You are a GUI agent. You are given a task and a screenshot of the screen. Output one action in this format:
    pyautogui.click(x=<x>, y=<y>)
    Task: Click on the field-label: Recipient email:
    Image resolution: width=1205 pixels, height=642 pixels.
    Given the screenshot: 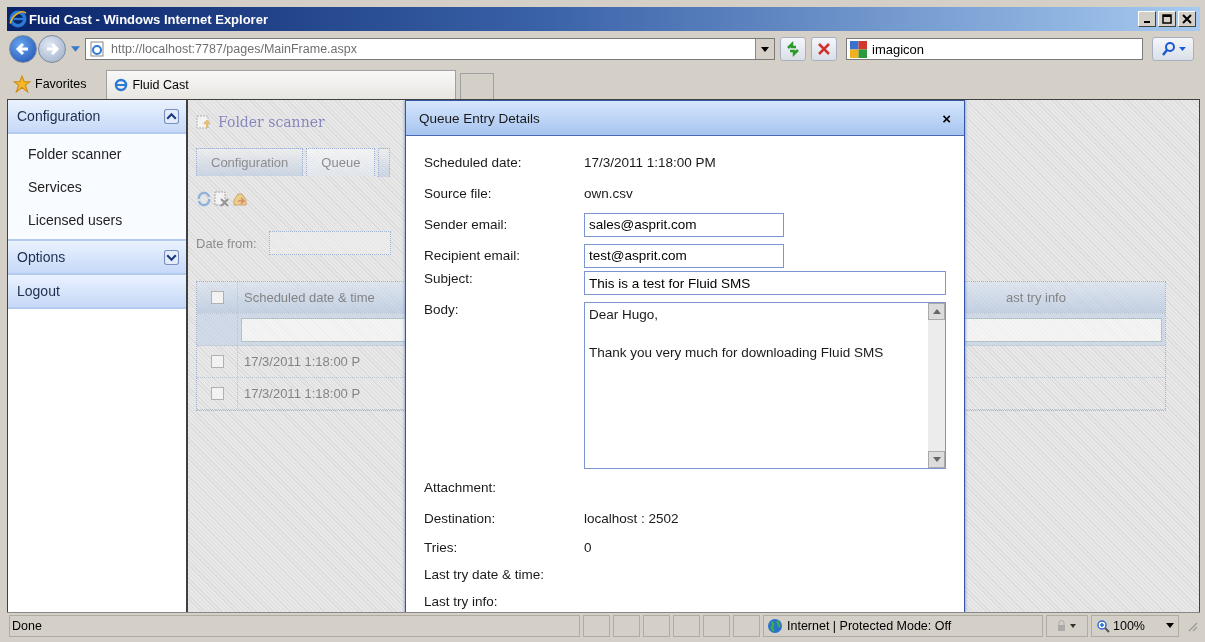 What is the action you would take?
    pyautogui.click(x=473, y=255)
    